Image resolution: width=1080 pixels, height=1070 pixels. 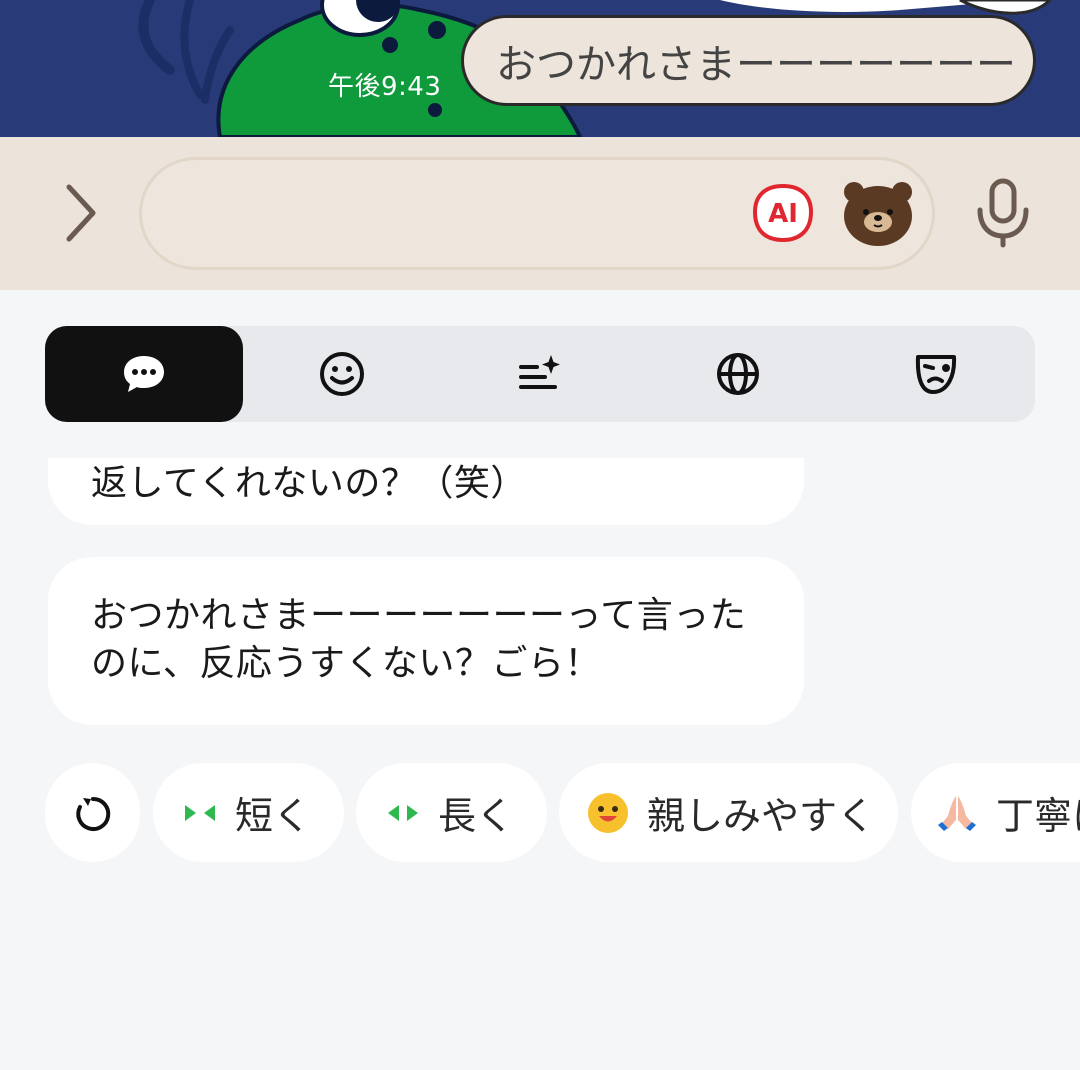 What do you see at coordinates (200, 813) in the screenshot?
I see `shrink-icon` at bounding box center [200, 813].